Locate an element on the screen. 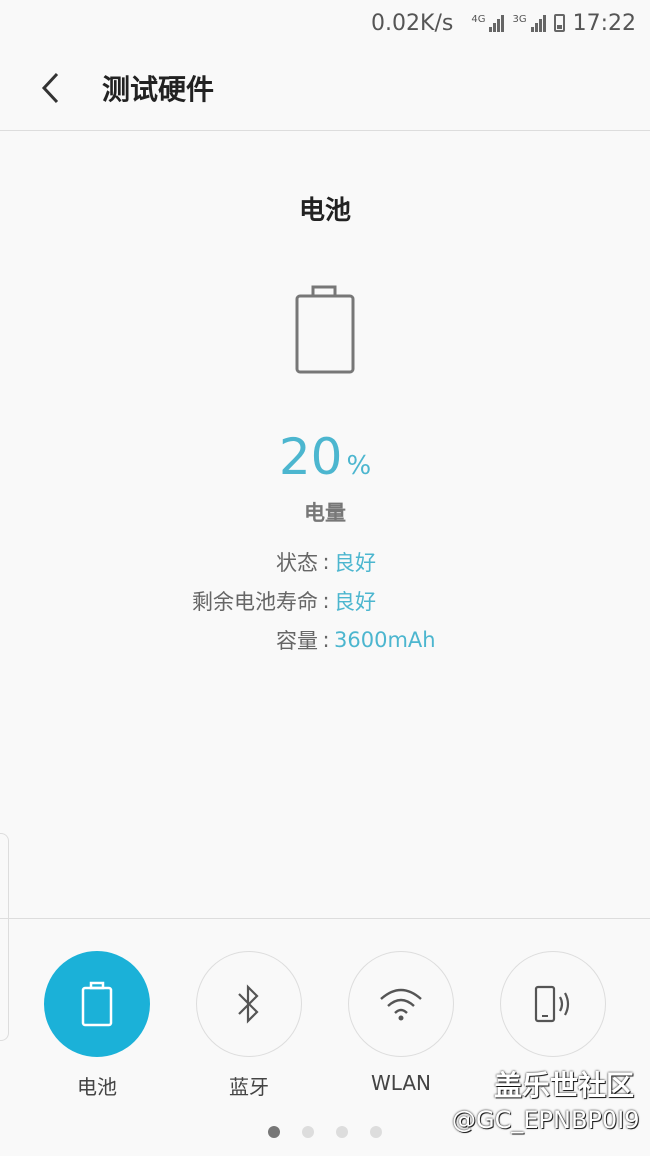 The width and height of the screenshot is (650, 1156). watermark-user: @GC_EPNBP0I9 is located at coordinates (546, 1120).